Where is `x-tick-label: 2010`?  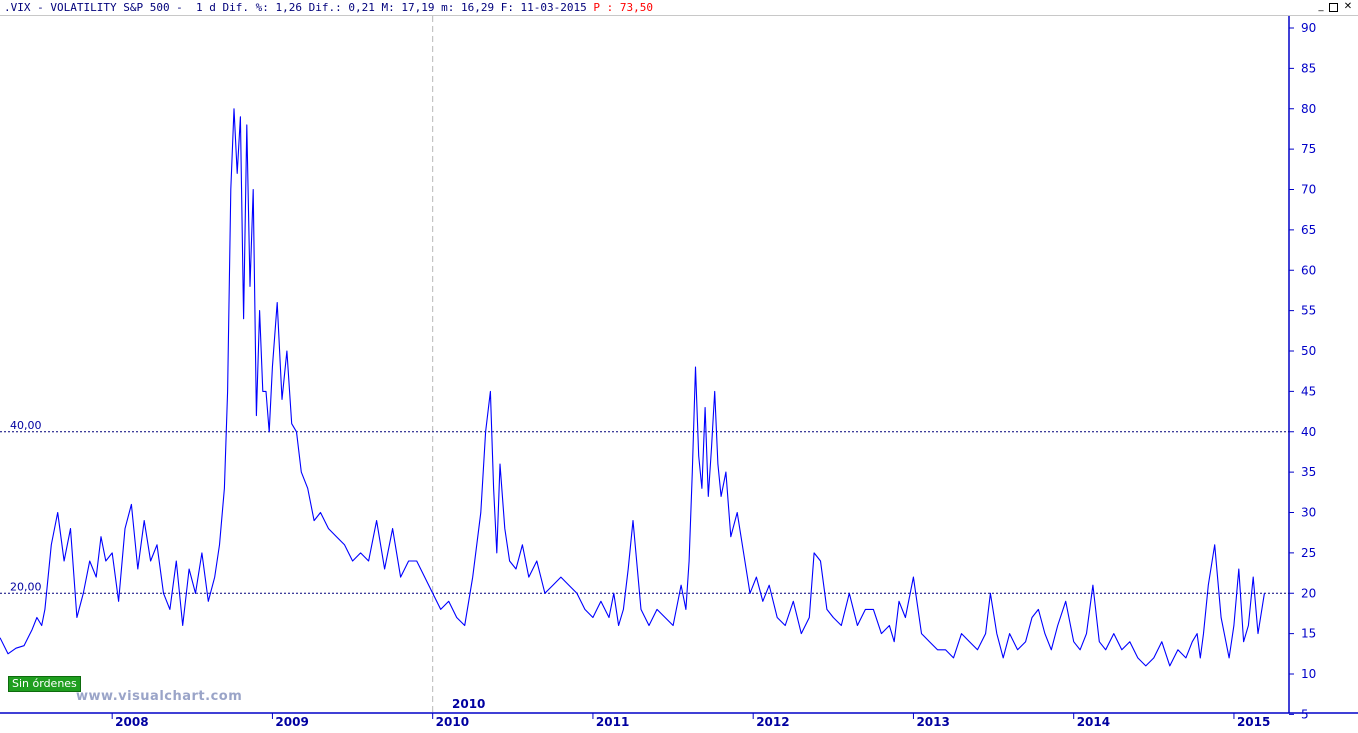
x-tick-label: 2010 is located at coordinates (452, 722).